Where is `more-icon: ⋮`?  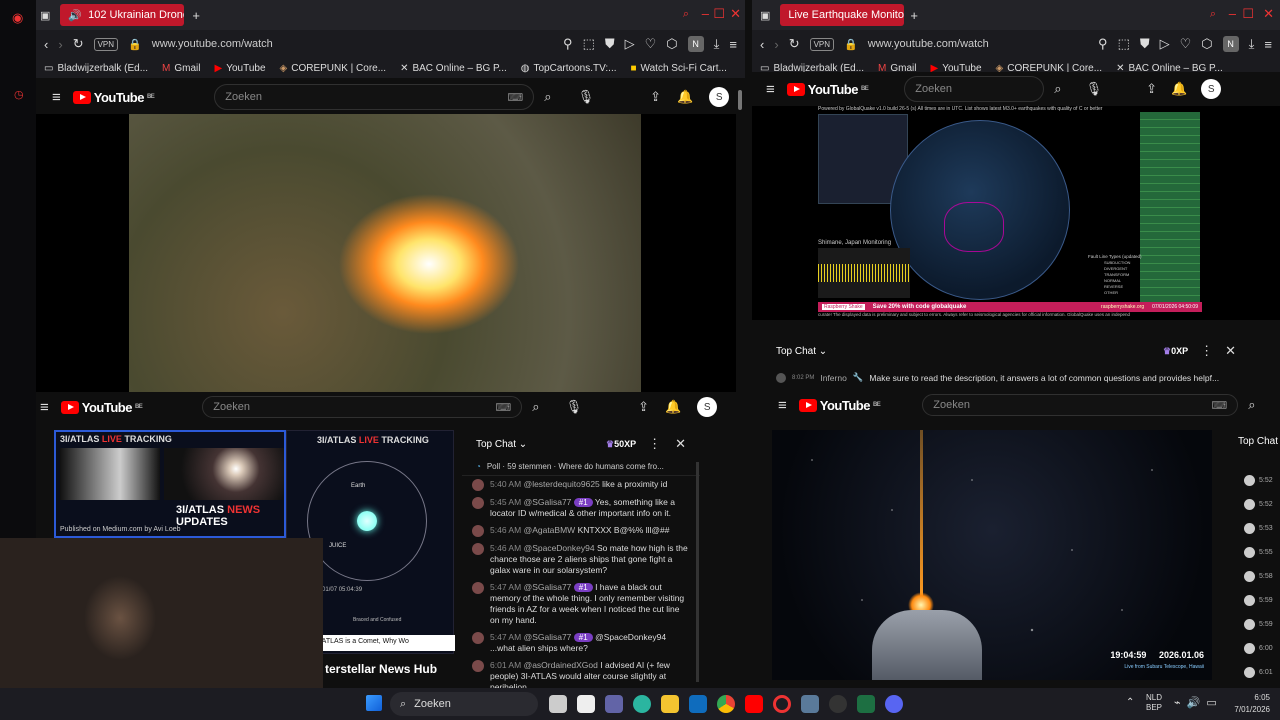
more-icon: ⋮ is located at coordinates (654, 444).